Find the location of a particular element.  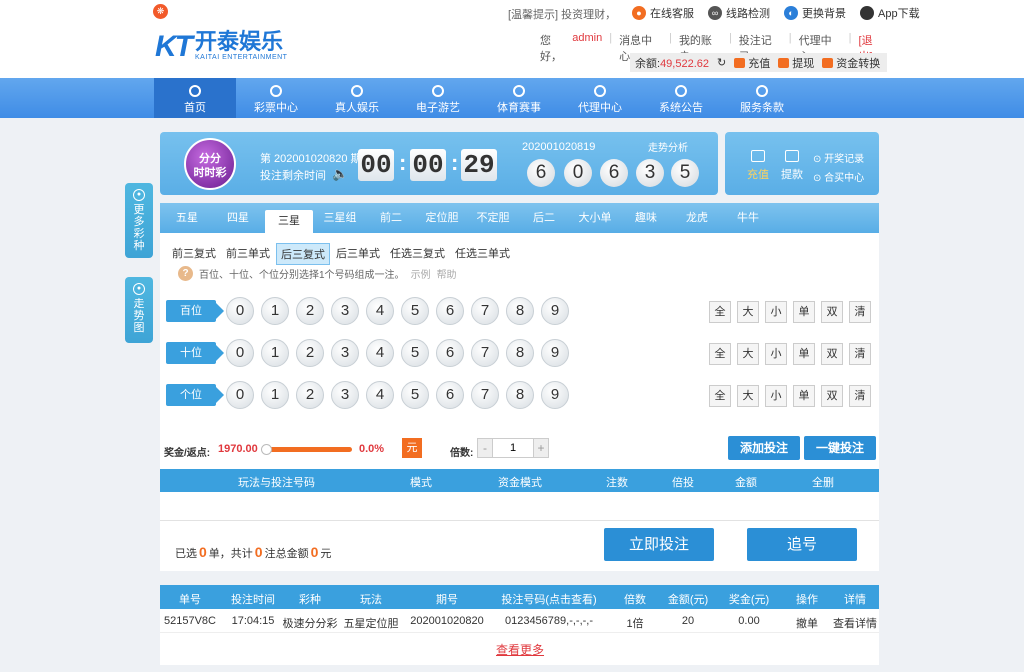

line-check-link: ∞ 线路检测 is located at coordinates (739, 13).